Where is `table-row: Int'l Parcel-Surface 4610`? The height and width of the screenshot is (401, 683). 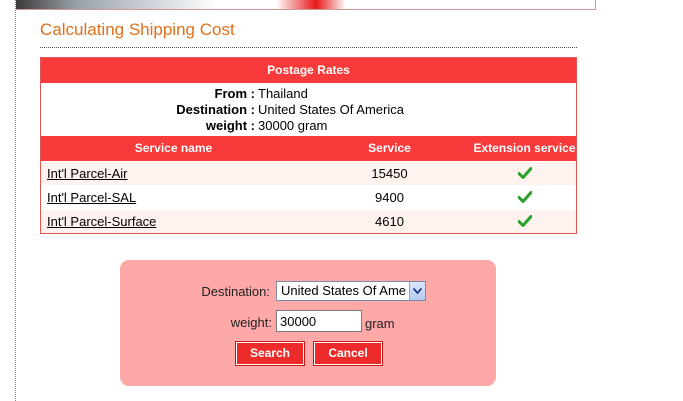 table-row: Int'l Parcel-Surface 4610 is located at coordinates (308, 221).